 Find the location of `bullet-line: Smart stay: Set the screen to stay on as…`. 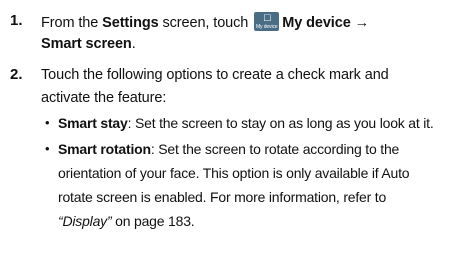

bullet-line: Smart stay: Set the screen to stay on as… is located at coordinates (246, 123).